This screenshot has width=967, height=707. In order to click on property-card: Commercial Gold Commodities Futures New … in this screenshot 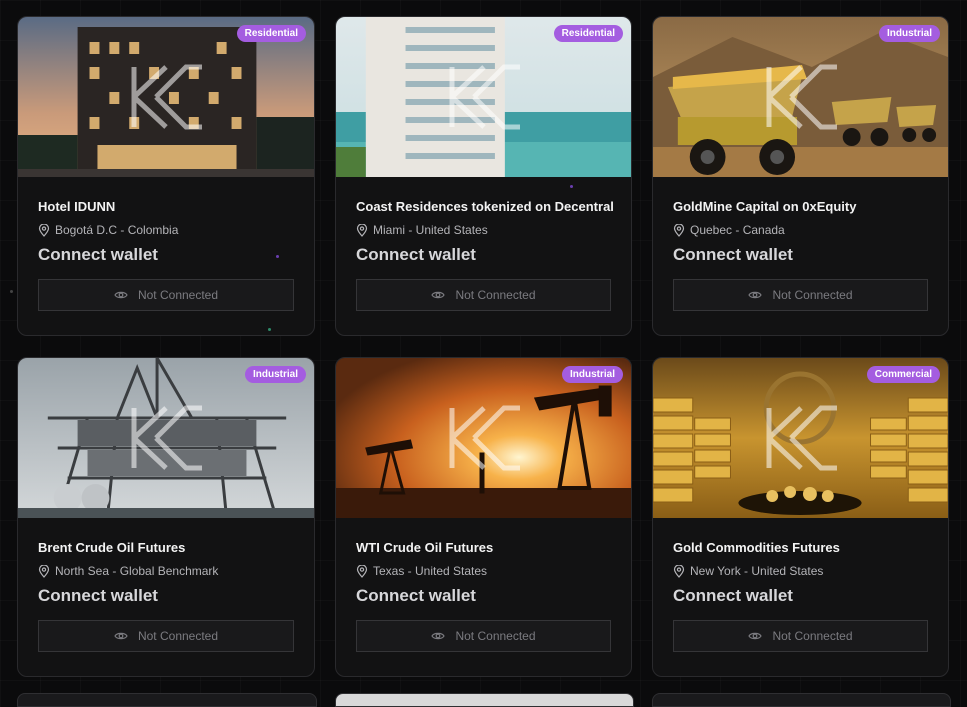, I will do `click(800, 517)`.